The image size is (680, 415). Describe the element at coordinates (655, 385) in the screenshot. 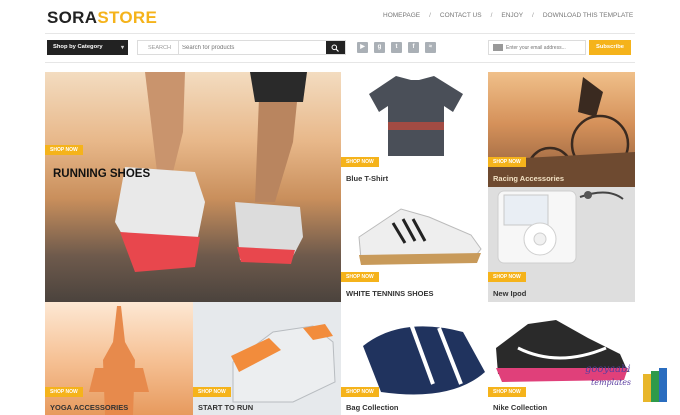

I see `book-logo-icon` at that location.